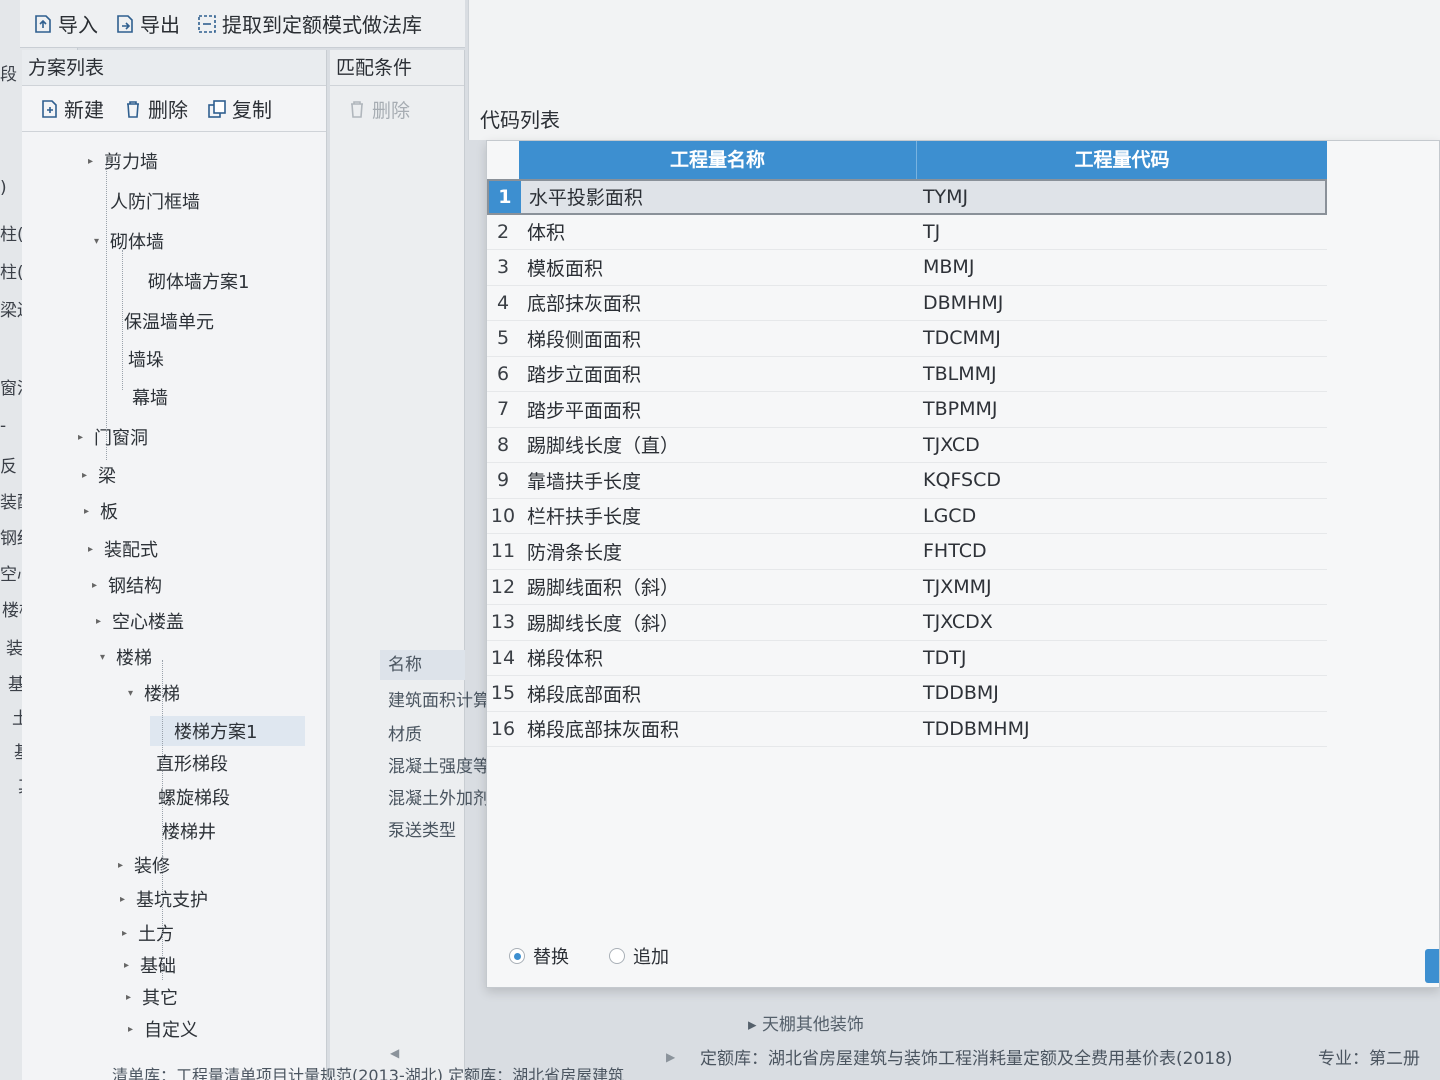 The height and width of the screenshot is (1080, 1440). Describe the element at coordinates (907, 232) in the screenshot. I see `table-row: 2 体积 TJ` at that location.